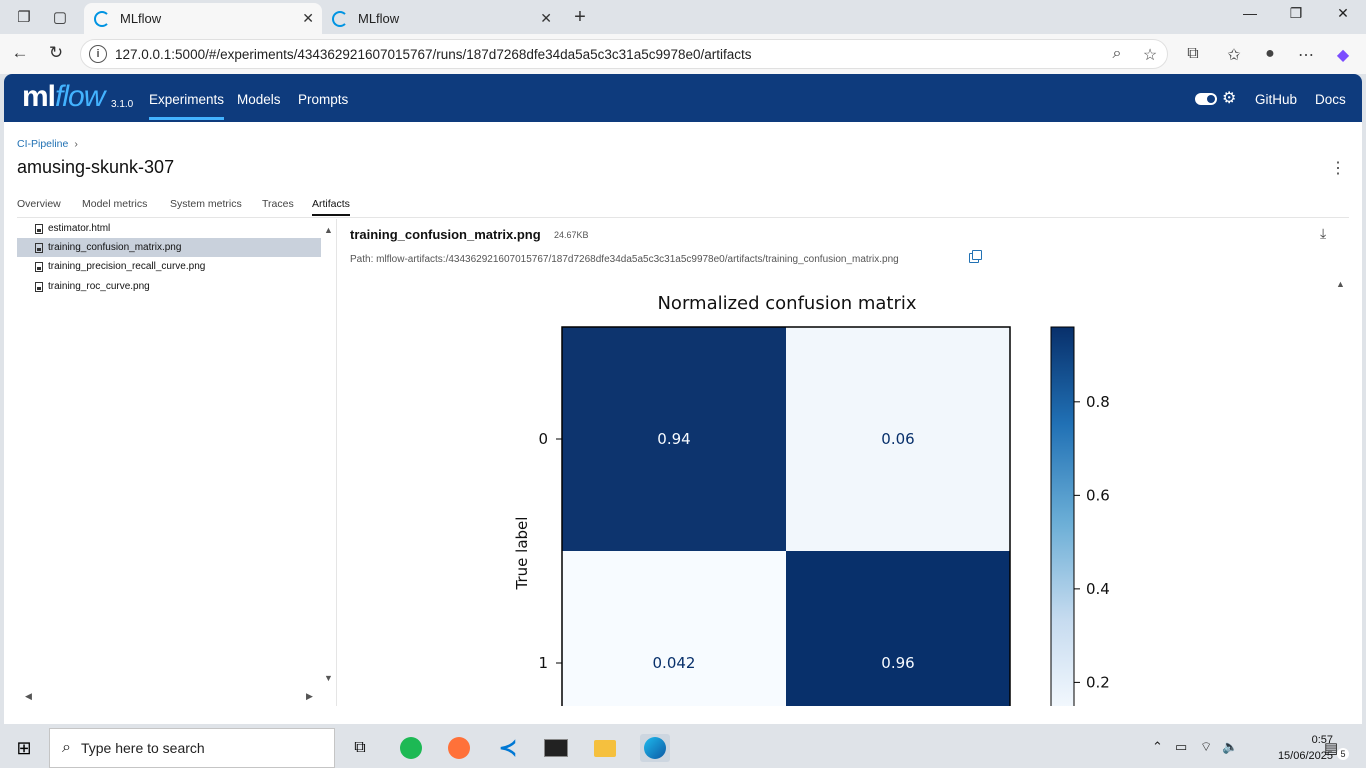  I want to click on y-tick-label: 1, so click(543, 663).